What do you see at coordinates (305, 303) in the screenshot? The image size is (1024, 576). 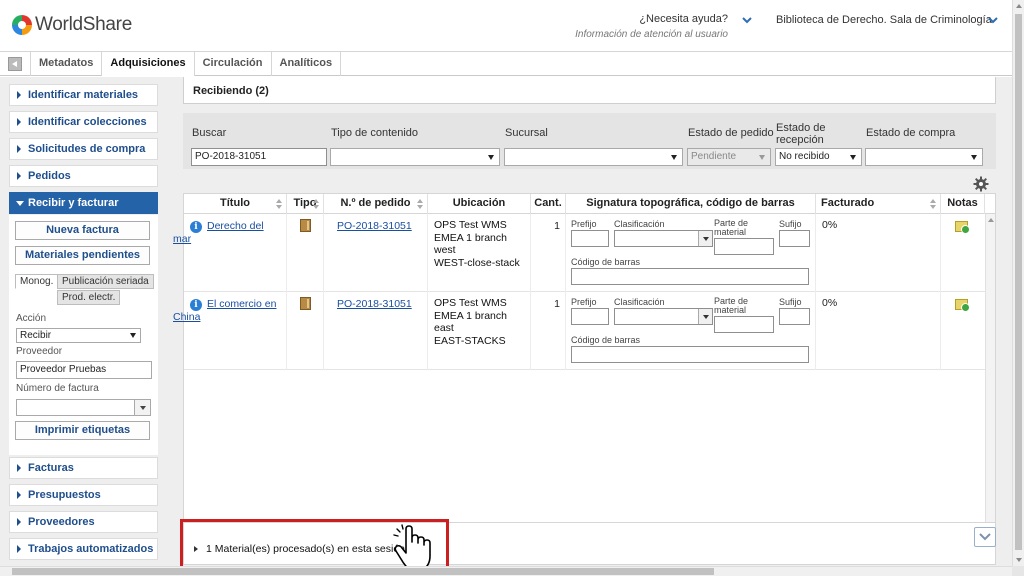 I see `book-icon` at bounding box center [305, 303].